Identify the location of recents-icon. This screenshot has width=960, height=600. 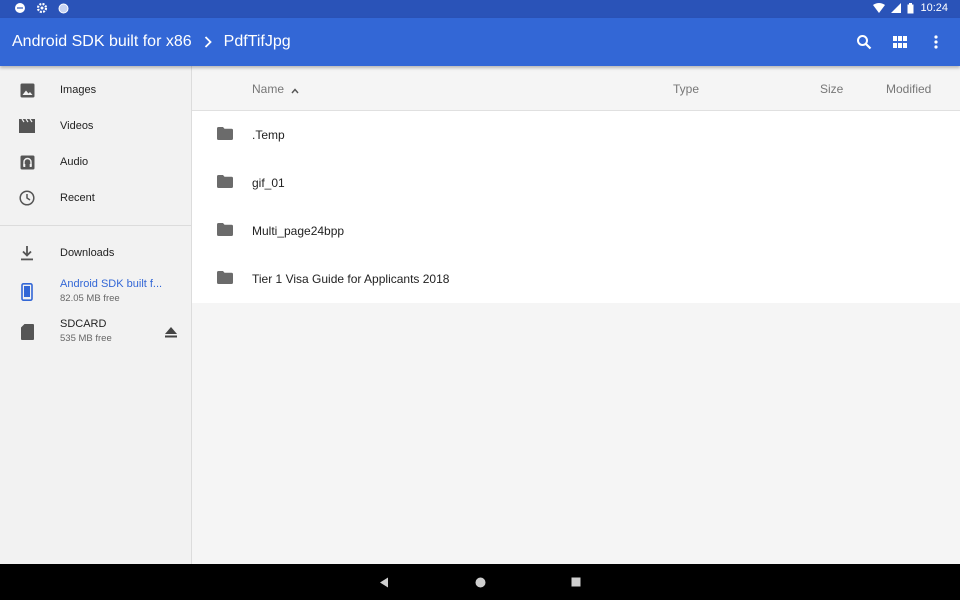
(576, 582).